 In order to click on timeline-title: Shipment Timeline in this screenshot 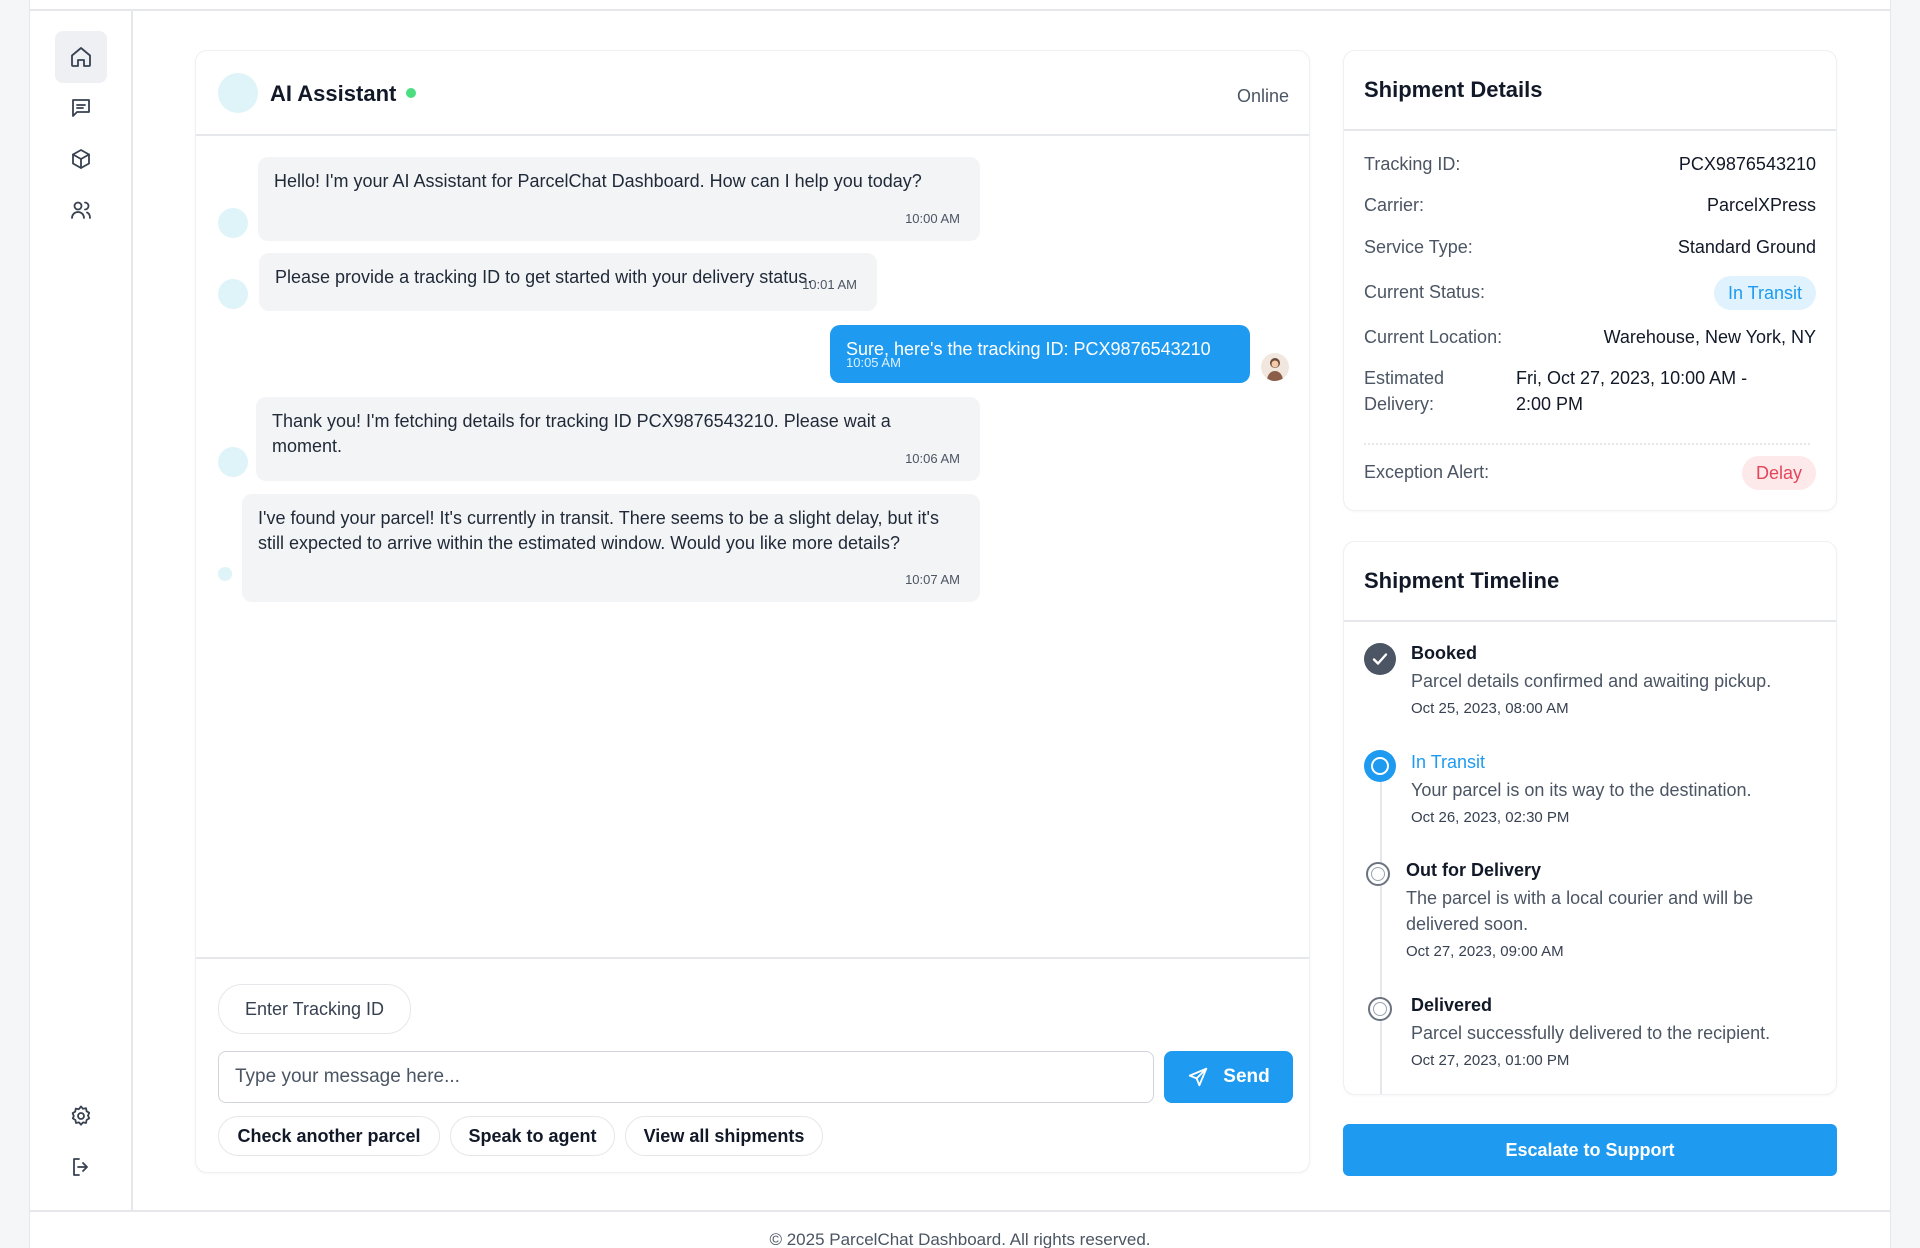, I will do `click(1462, 580)`.